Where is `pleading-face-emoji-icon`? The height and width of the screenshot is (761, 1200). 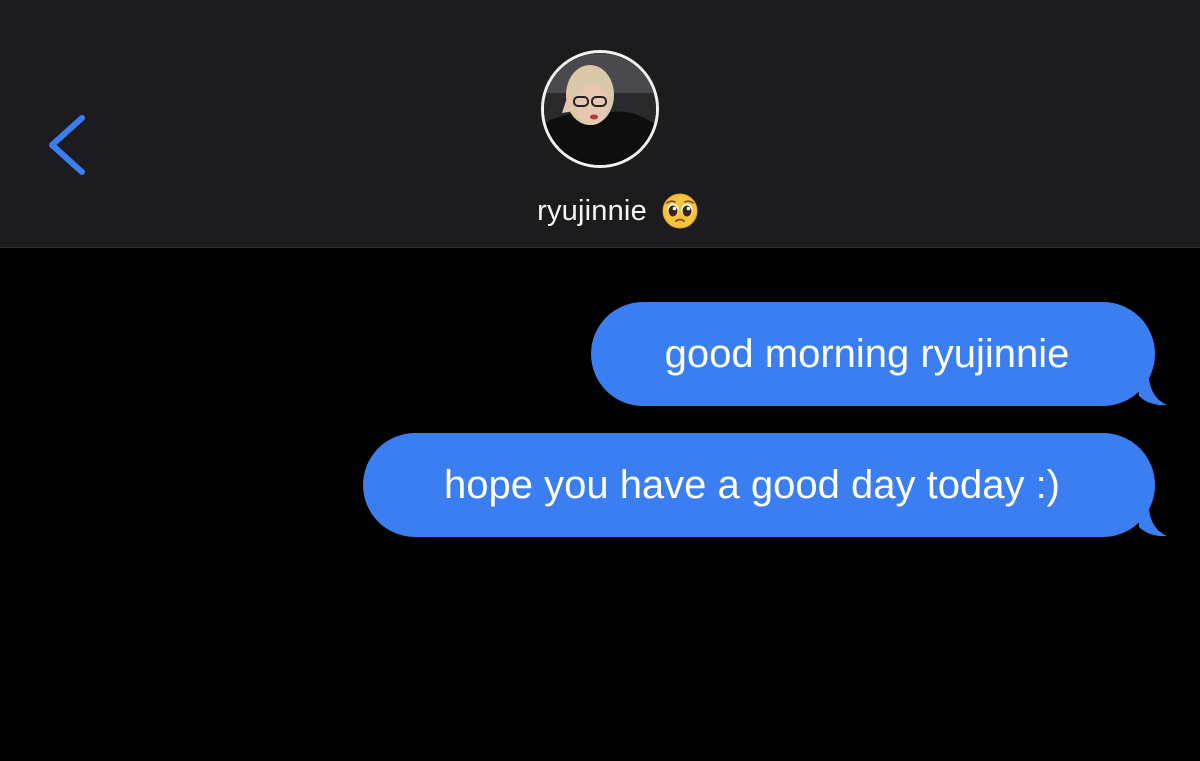
pleading-face-emoji-icon is located at coordinates (680, 211).